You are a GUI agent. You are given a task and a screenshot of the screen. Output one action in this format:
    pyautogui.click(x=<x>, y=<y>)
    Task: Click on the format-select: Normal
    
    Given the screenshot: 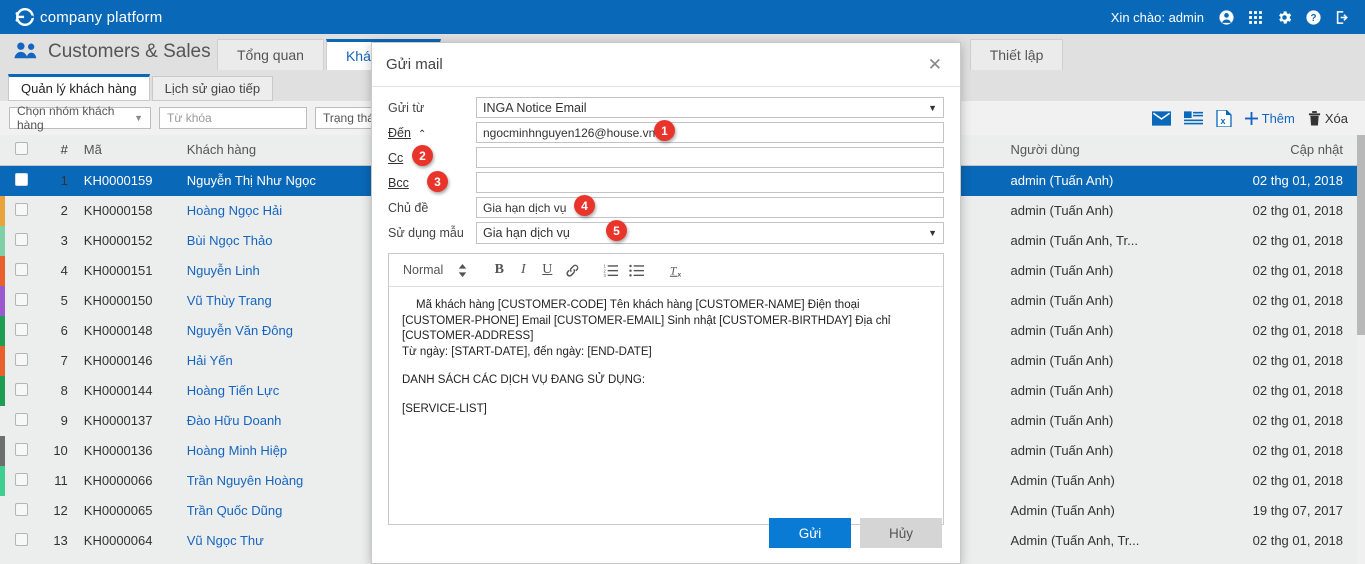 What is the action you would take?
    pyautogui.click(x=423, y=270)
    